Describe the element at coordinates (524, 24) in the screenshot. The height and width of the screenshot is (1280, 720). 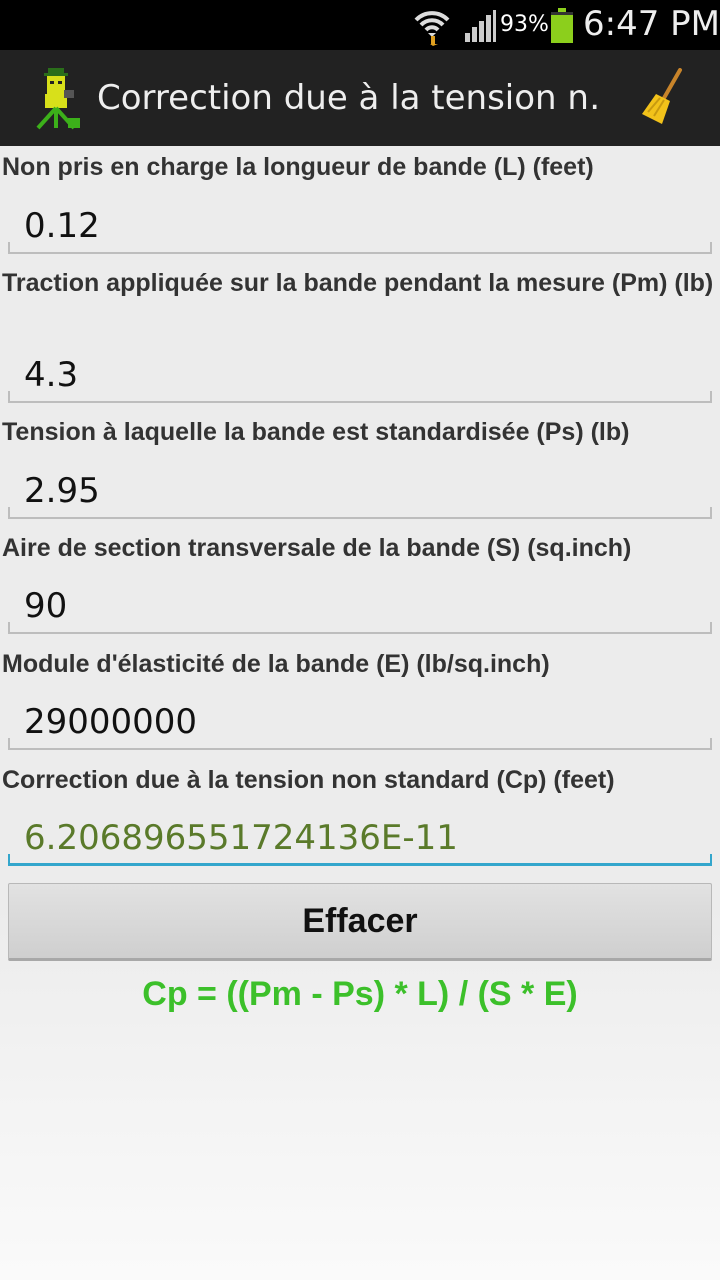
I see `battery-percent: 93%` at that location.